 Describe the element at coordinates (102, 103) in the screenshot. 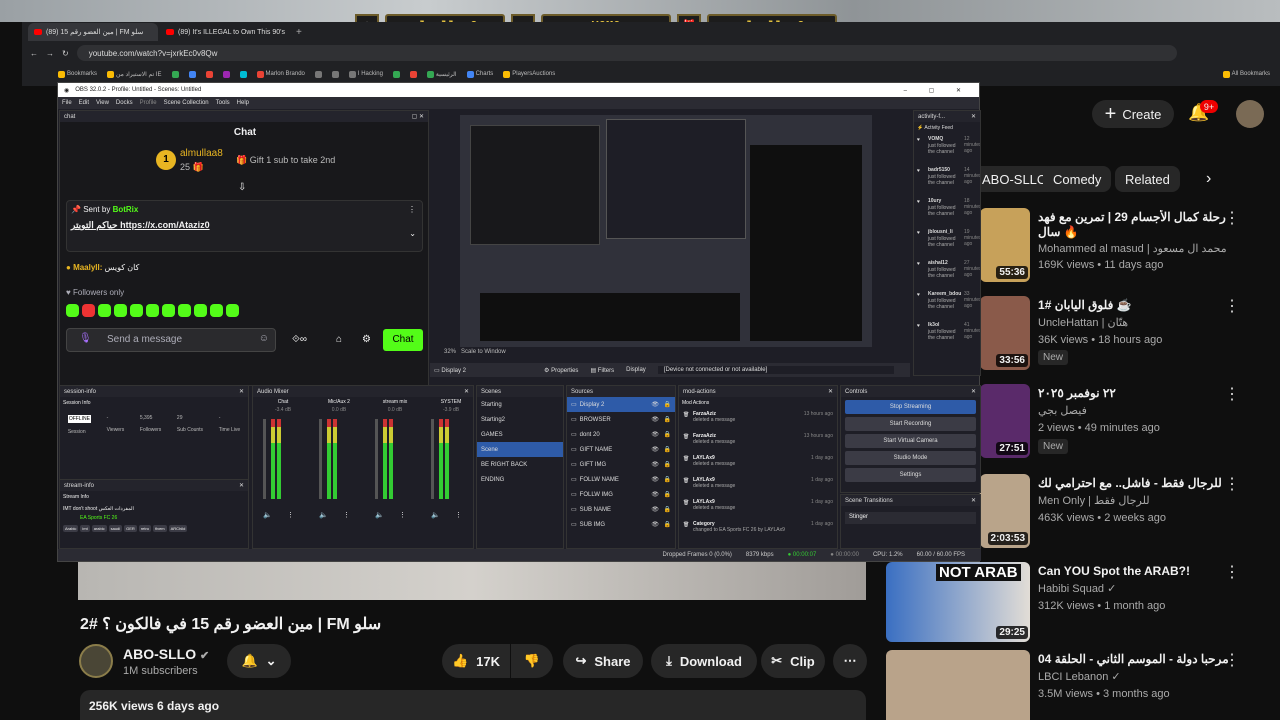

I see `menu-view: View` at that location.